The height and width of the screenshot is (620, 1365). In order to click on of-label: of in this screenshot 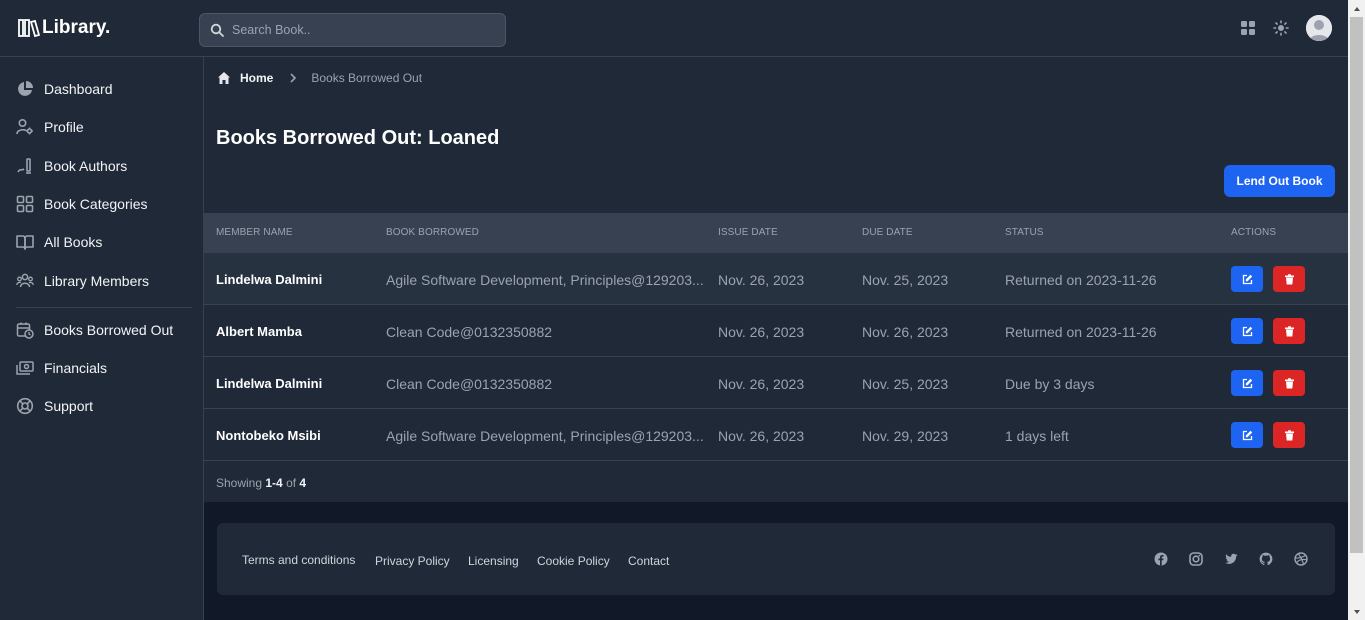, I will do `click(291, 483)`.